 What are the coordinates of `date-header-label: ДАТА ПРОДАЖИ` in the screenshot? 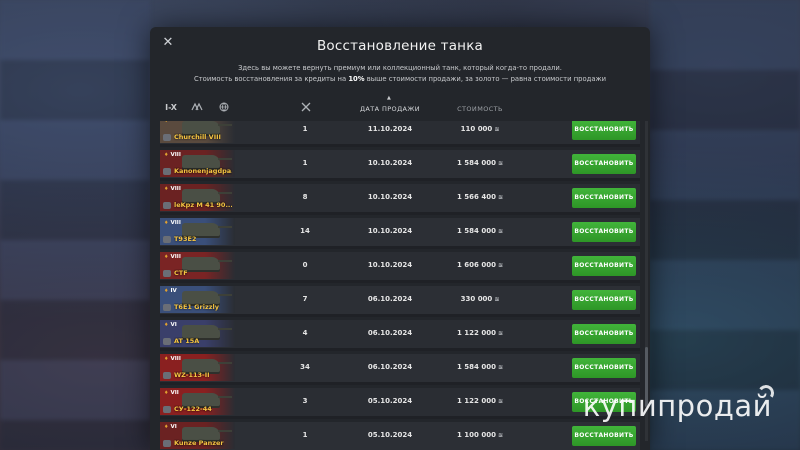 It's located at (390, 109).